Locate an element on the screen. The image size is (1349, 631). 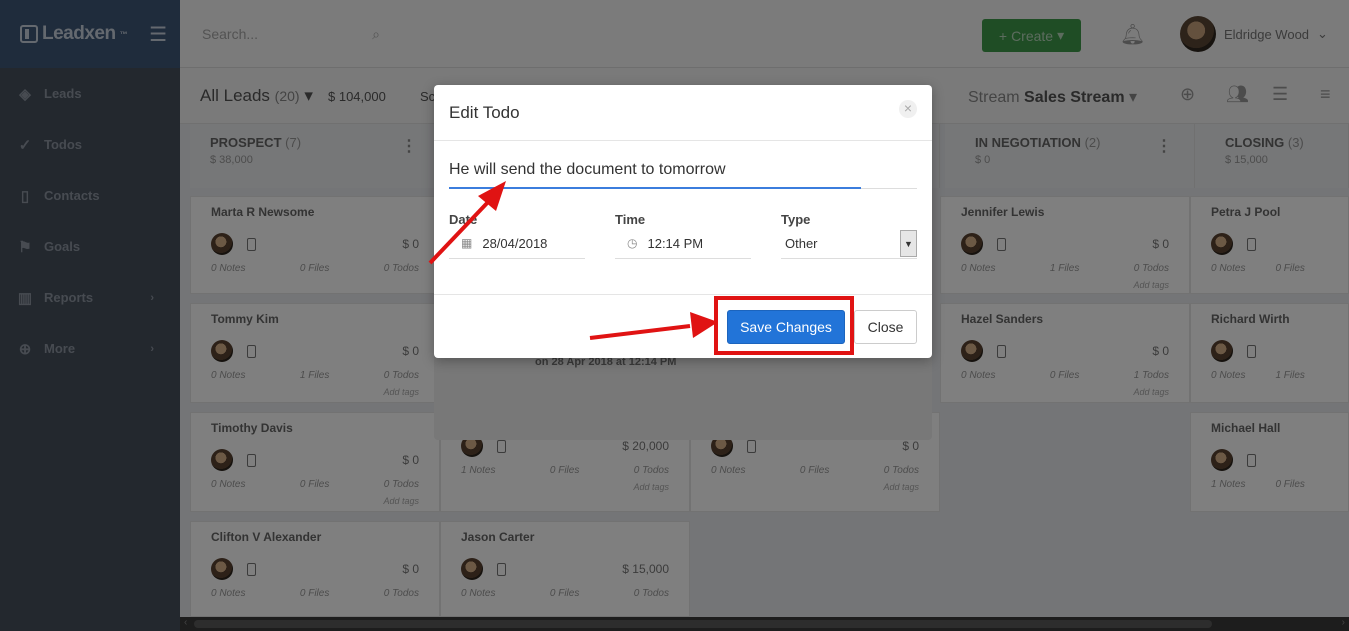
close-icon: × is located at coordinates (908, 109).